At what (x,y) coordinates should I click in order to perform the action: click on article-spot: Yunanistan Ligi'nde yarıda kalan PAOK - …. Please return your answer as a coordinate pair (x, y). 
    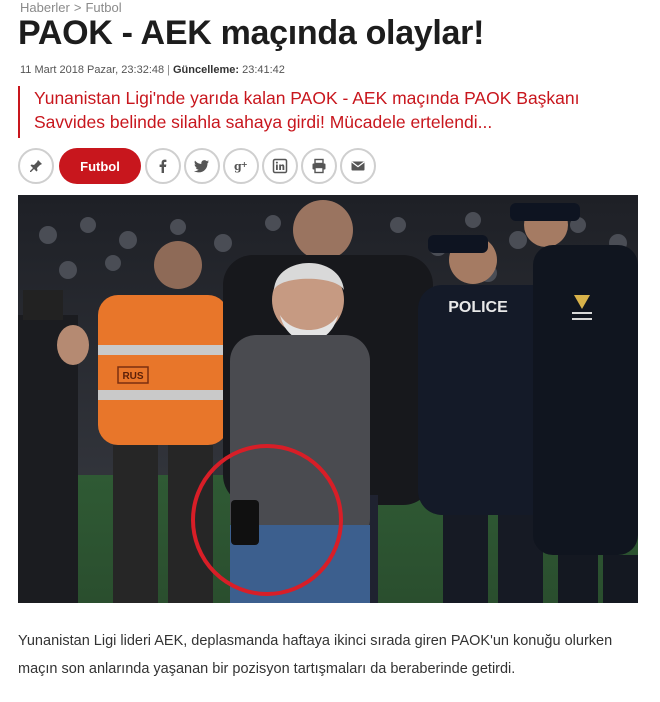
    Looking at the image, I should click on (323, 112).